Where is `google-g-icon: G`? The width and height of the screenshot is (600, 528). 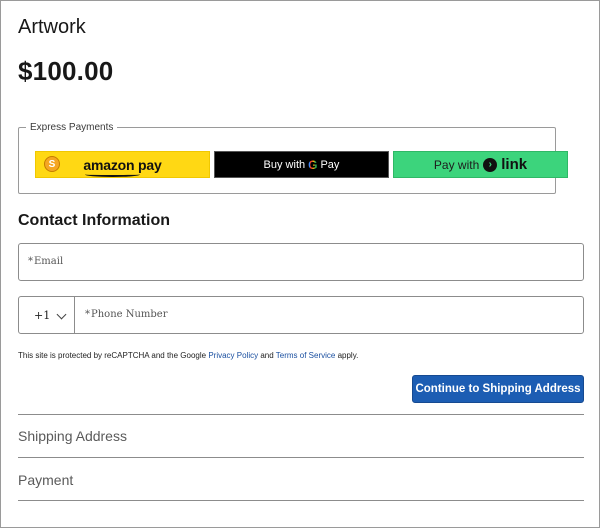
google-g-icon: G is located at coordinates (313, 164).